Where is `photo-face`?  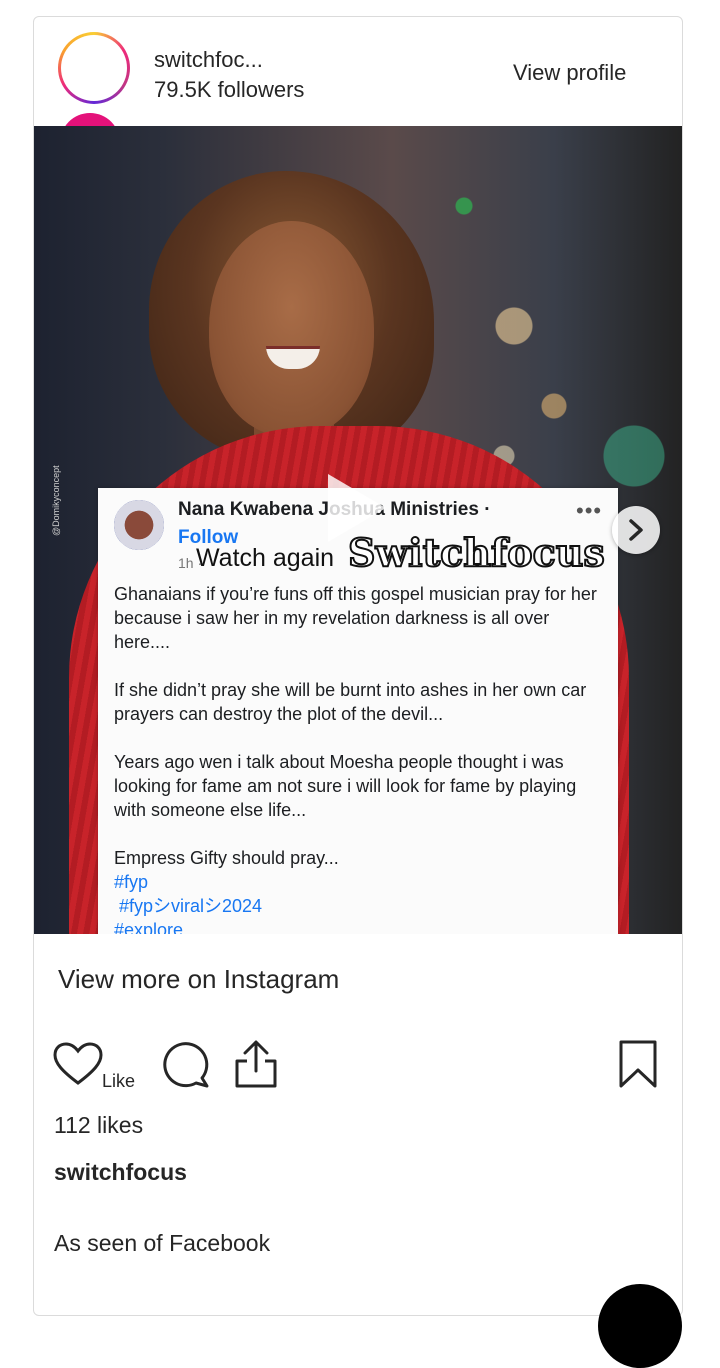 photo-face is located at coordinates (291, 328).